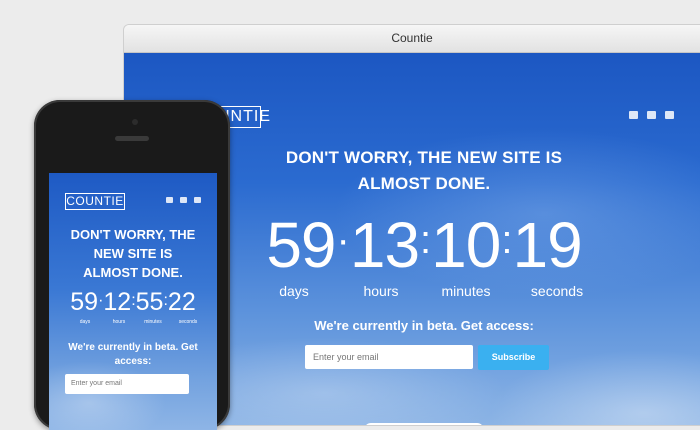  What do you see at coordinates (466, 291) in the screenshot?
I see `unit-minutes: minutes` at bounding box center [466, 291].